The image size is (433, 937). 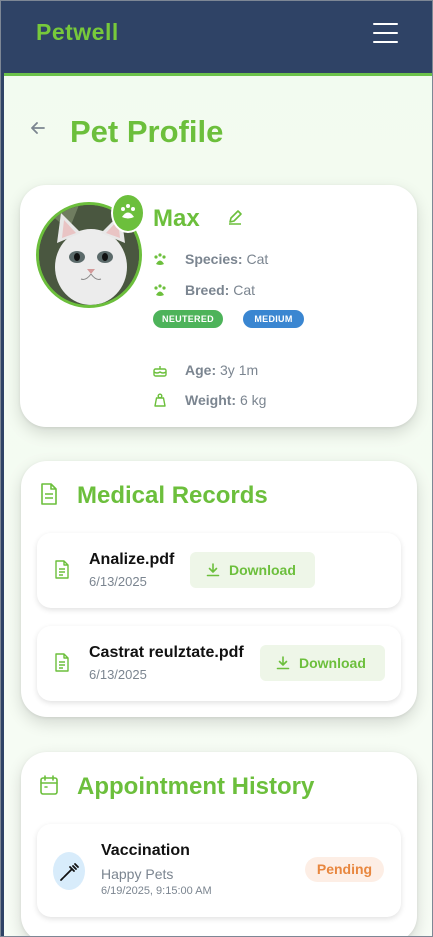 I want to click on breed-label: Breed:, so click(x=207, y=290).